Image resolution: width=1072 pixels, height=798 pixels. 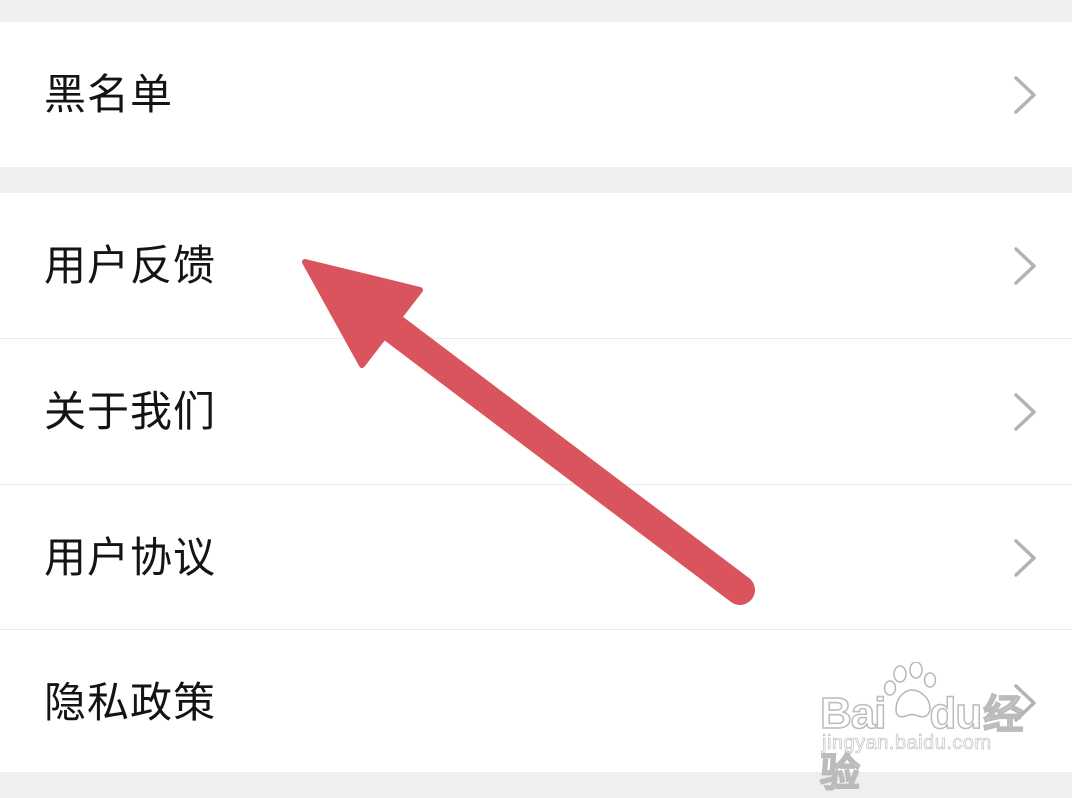 I want to click on menu-item-label: 黑名单, so click(x=109, y=94).